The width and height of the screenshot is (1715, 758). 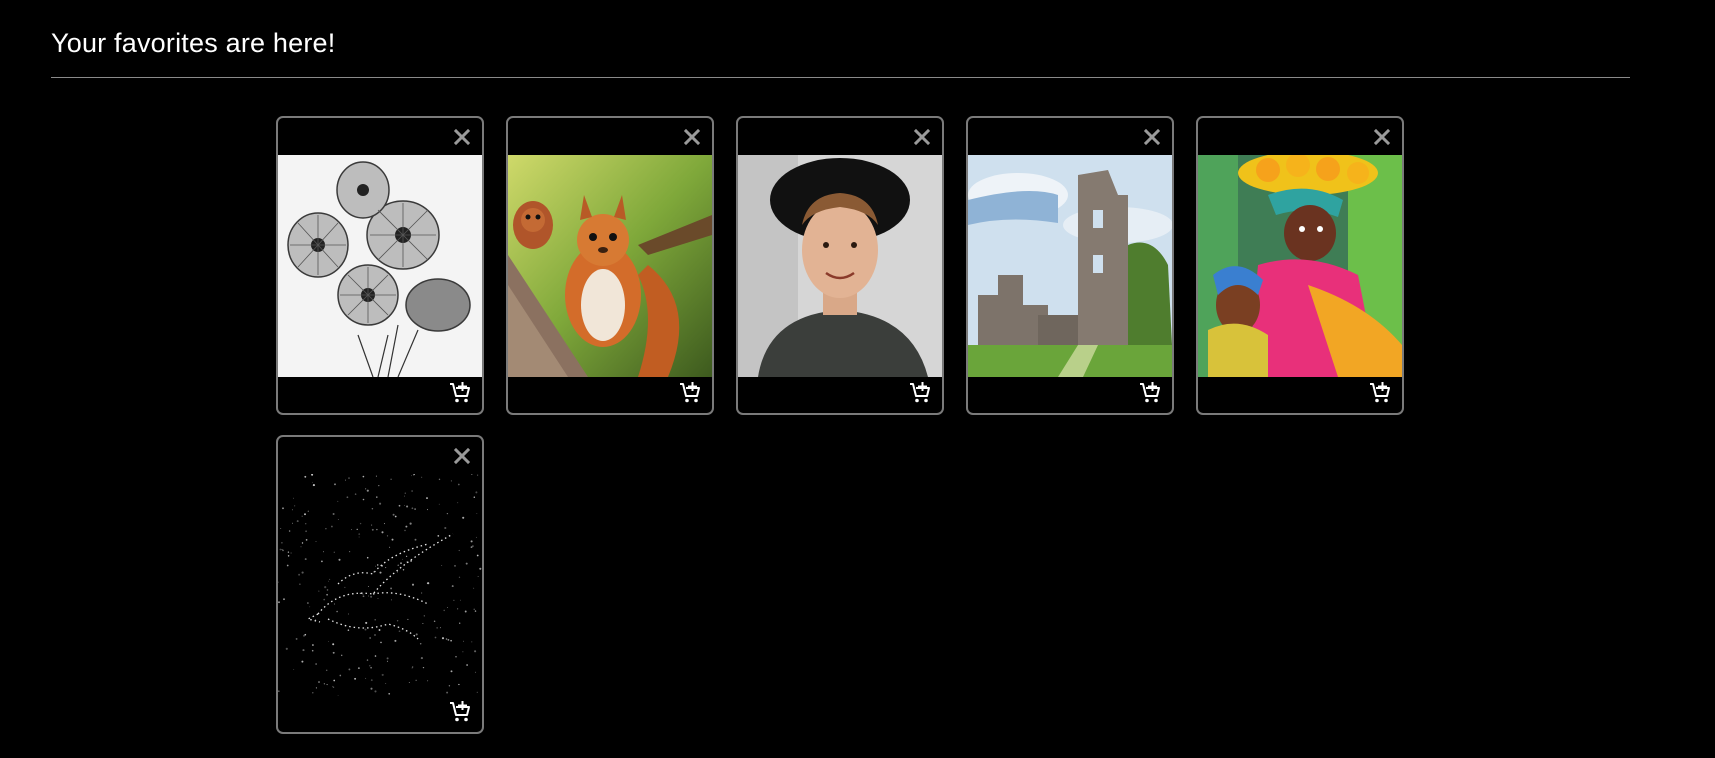 I want to click on market-woman-image, so click(x=1300, y=266).